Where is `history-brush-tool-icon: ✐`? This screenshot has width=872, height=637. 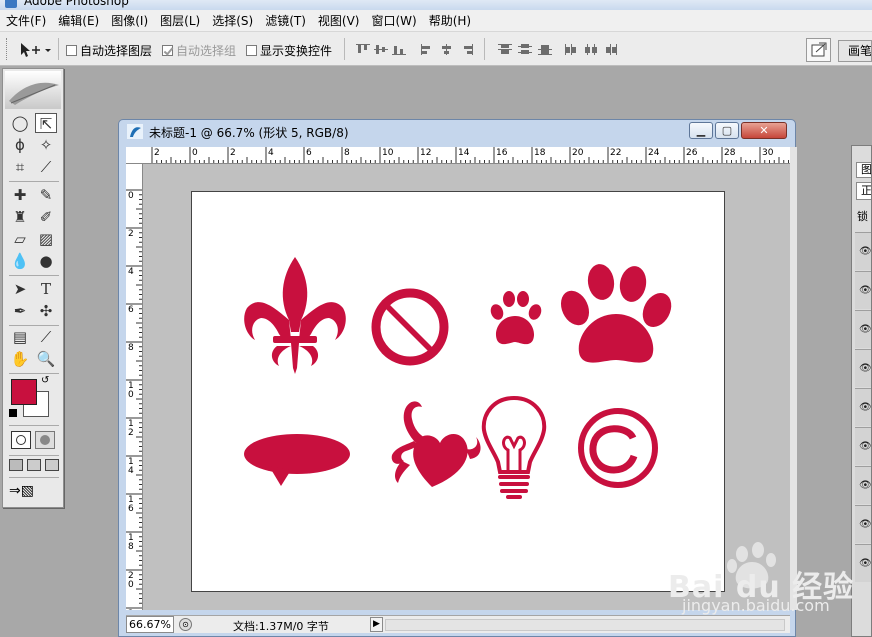
history-brush-tool-icon: ✐ is located at coordinates (46, 217).